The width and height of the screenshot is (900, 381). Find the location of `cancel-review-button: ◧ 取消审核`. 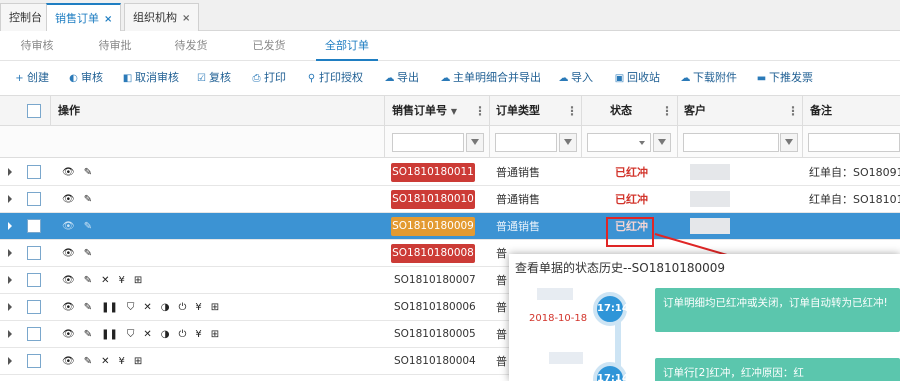

cancel-review-button: ◧ 取消审核 is located at coordinates (150, 78).